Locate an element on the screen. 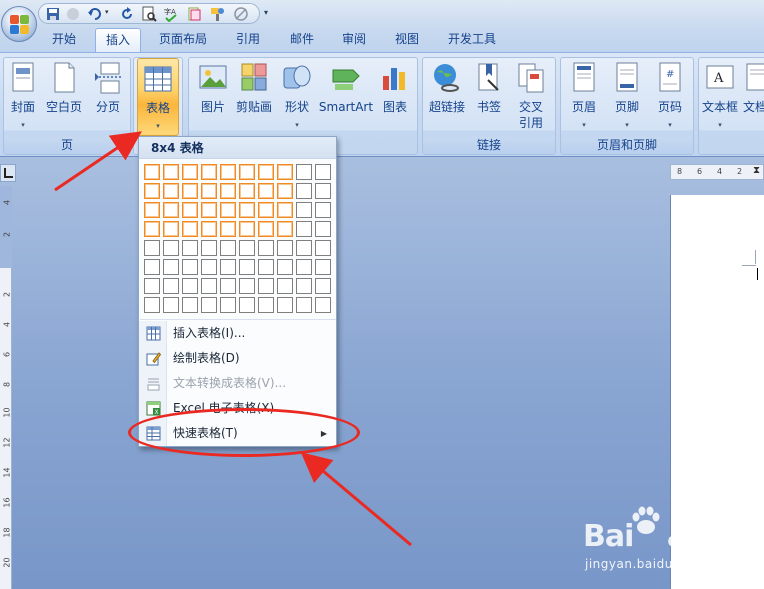 The width and height of the screenshot is (764, 589). print-preview-icon is located at coordinates (149, 14).